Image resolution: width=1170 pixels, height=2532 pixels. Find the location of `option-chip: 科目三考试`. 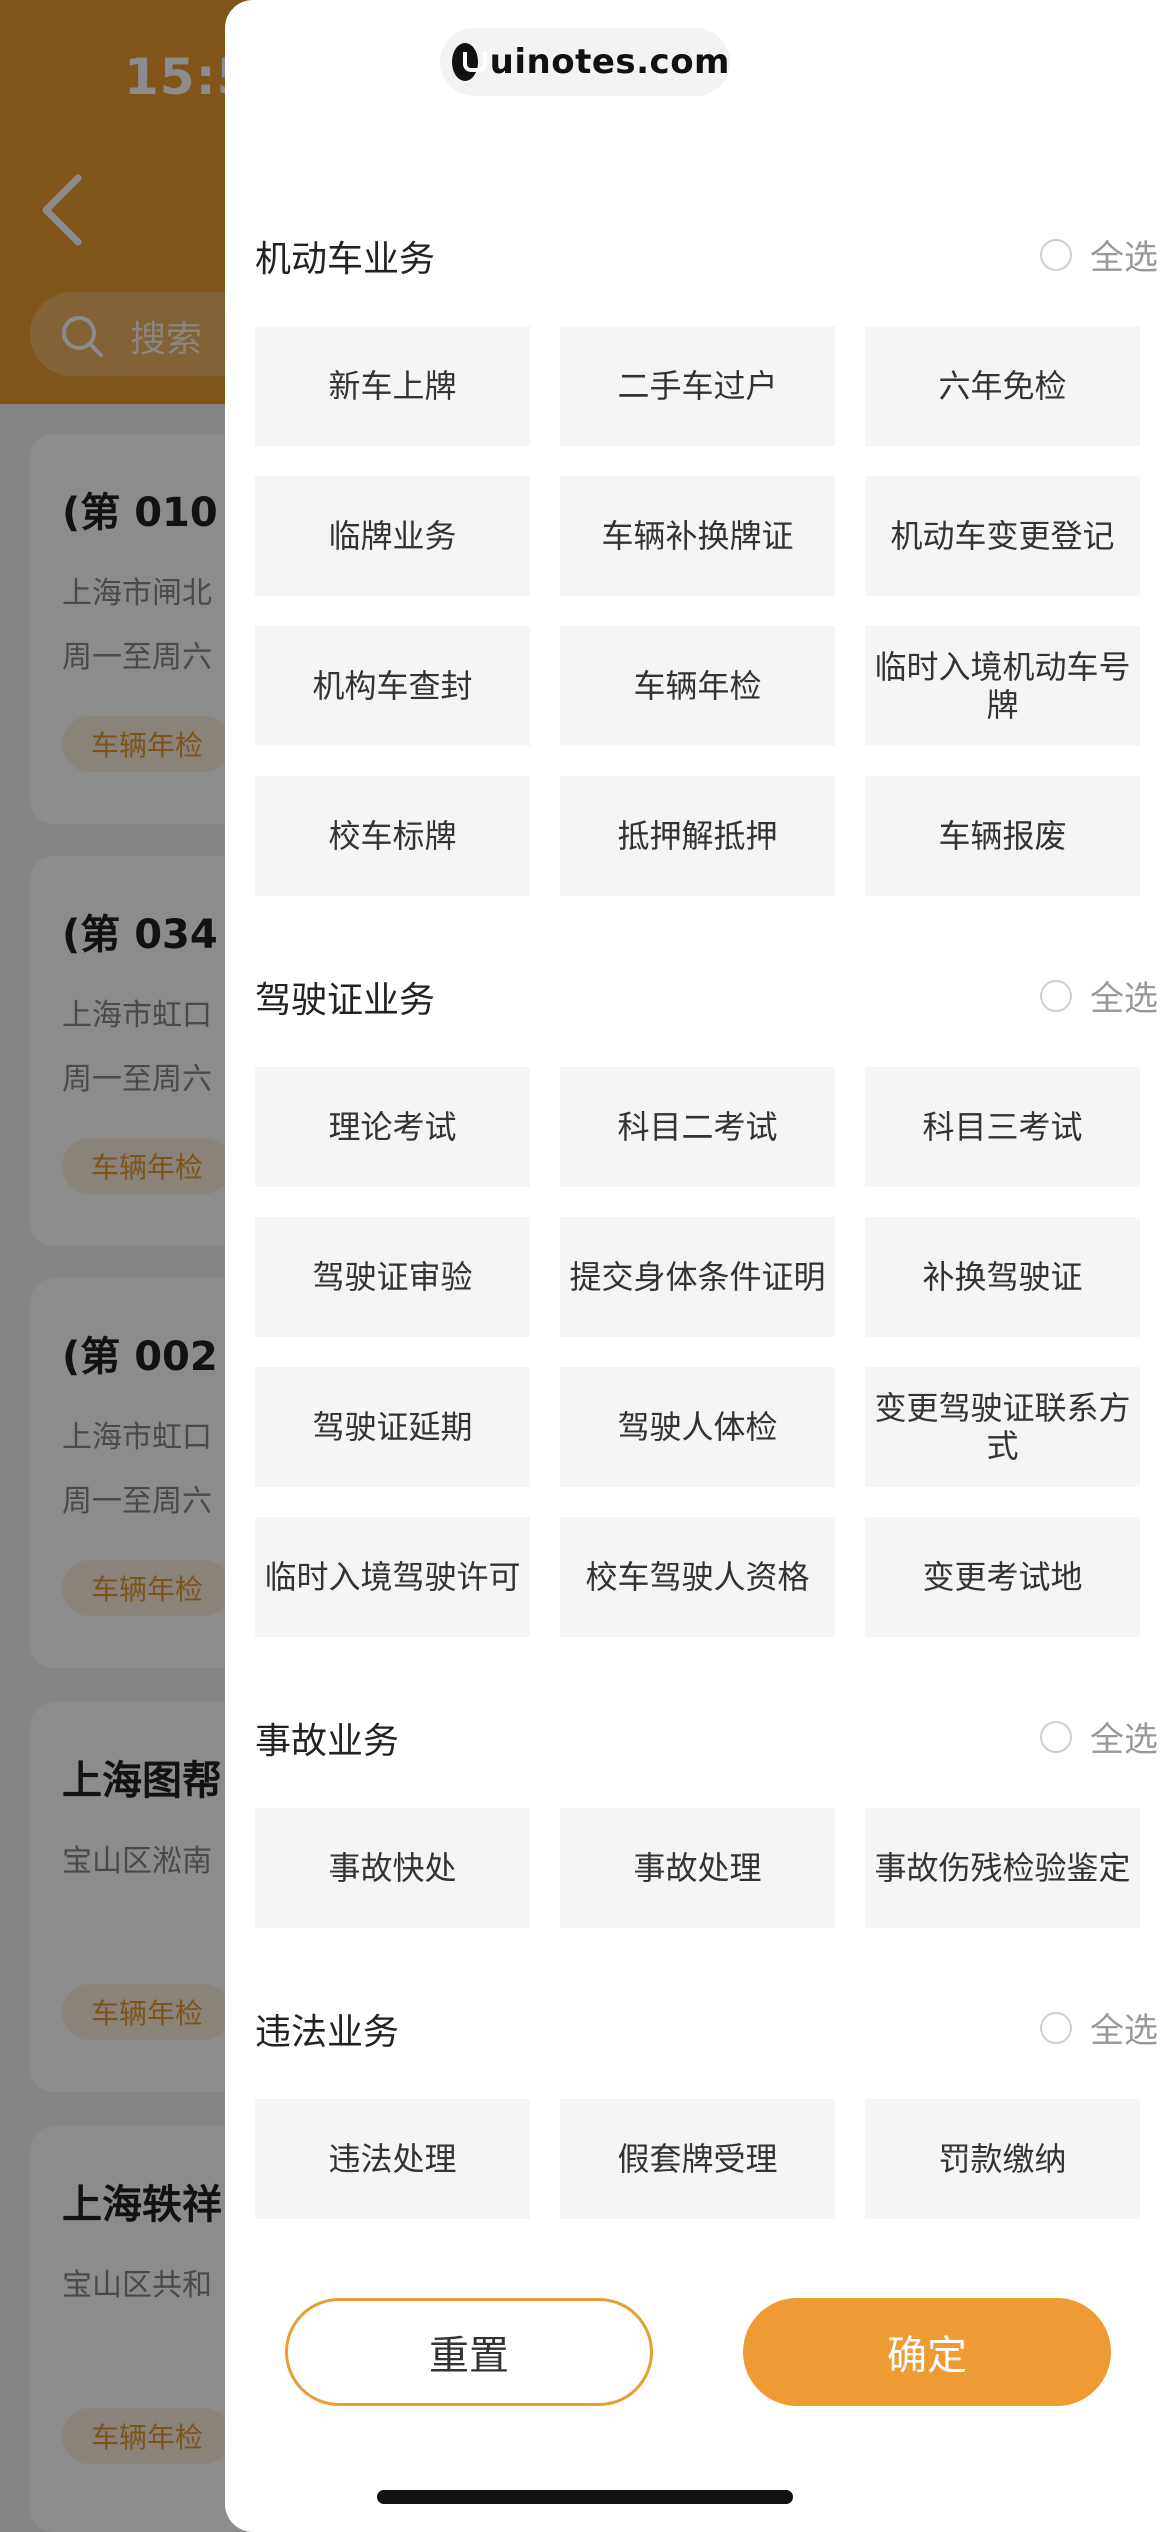

option-chip: 科目三考试 is located at coordinates (1002, 1127).